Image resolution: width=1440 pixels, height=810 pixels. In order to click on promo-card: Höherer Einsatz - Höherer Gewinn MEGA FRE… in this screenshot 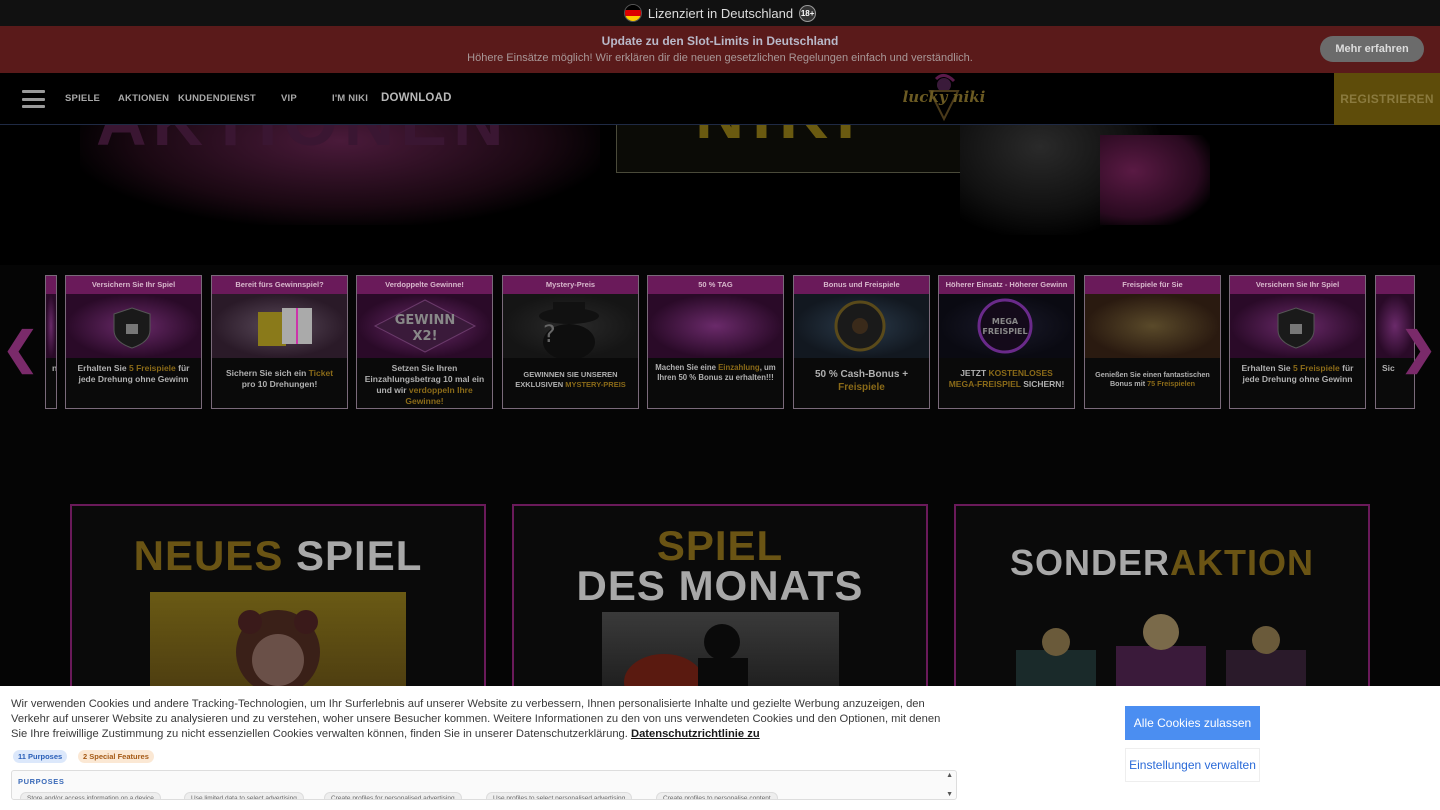, I will do `click(1006, 342)`.